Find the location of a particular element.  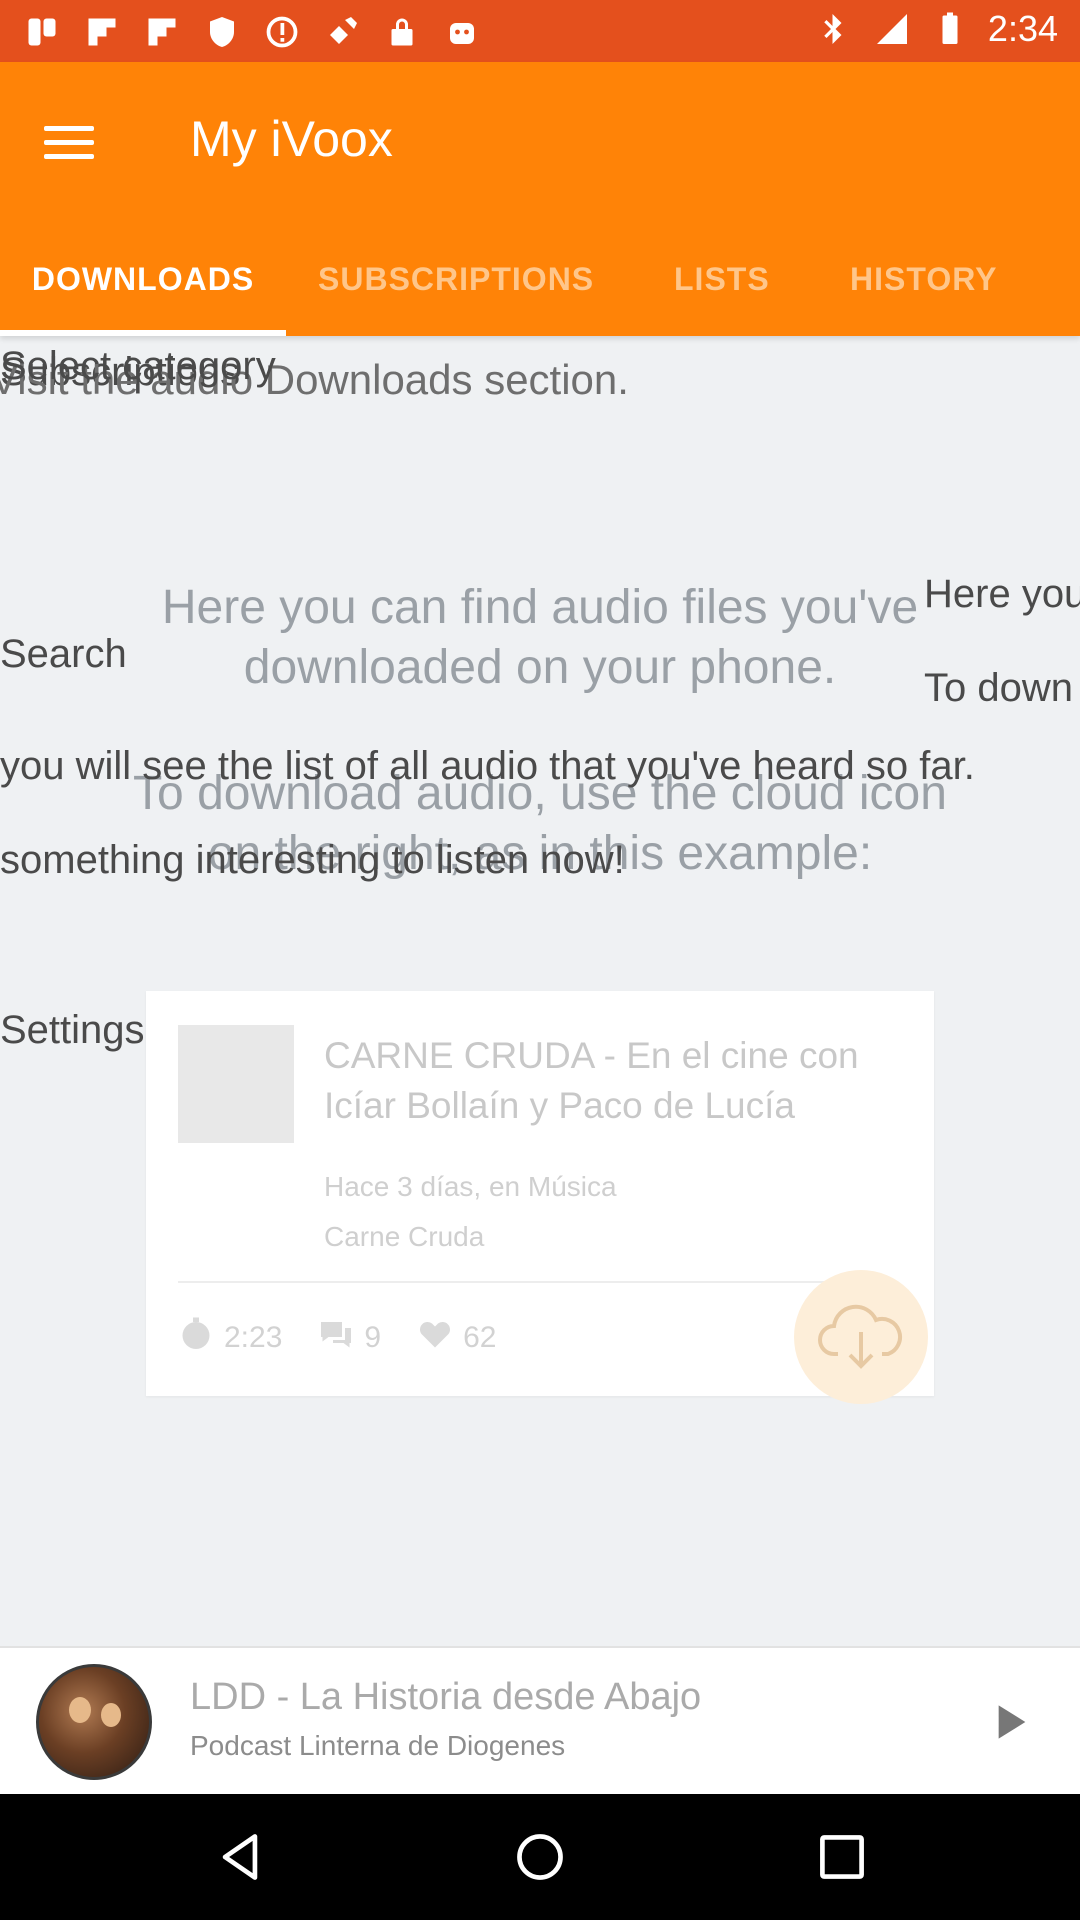

overlay-interesting: something interesting to listen now! is located at coordinates (312, 860).